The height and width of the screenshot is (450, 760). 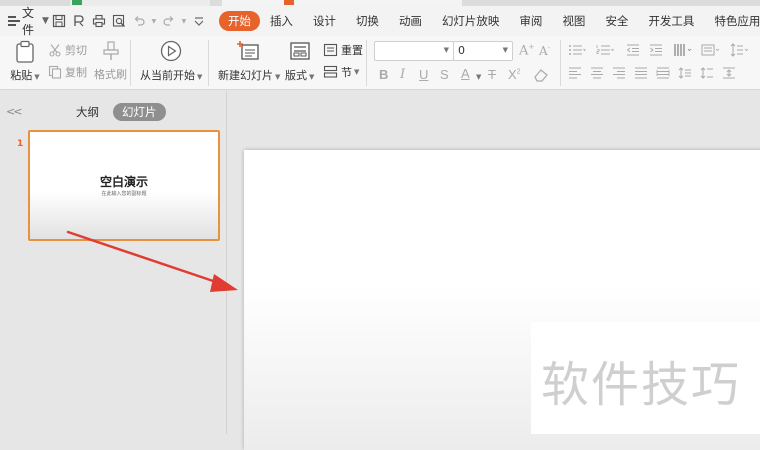 I want to click on scissors-icon, so click(x=55, y=50).